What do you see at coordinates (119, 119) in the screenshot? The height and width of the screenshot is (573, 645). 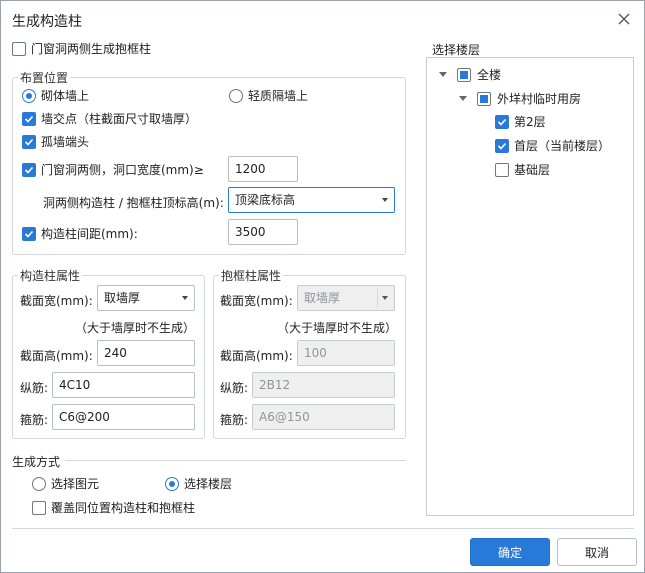 I see `checkbox-label: 墙交点（柱截面尺寸取墙厚）` at bounding box center [119, 119].